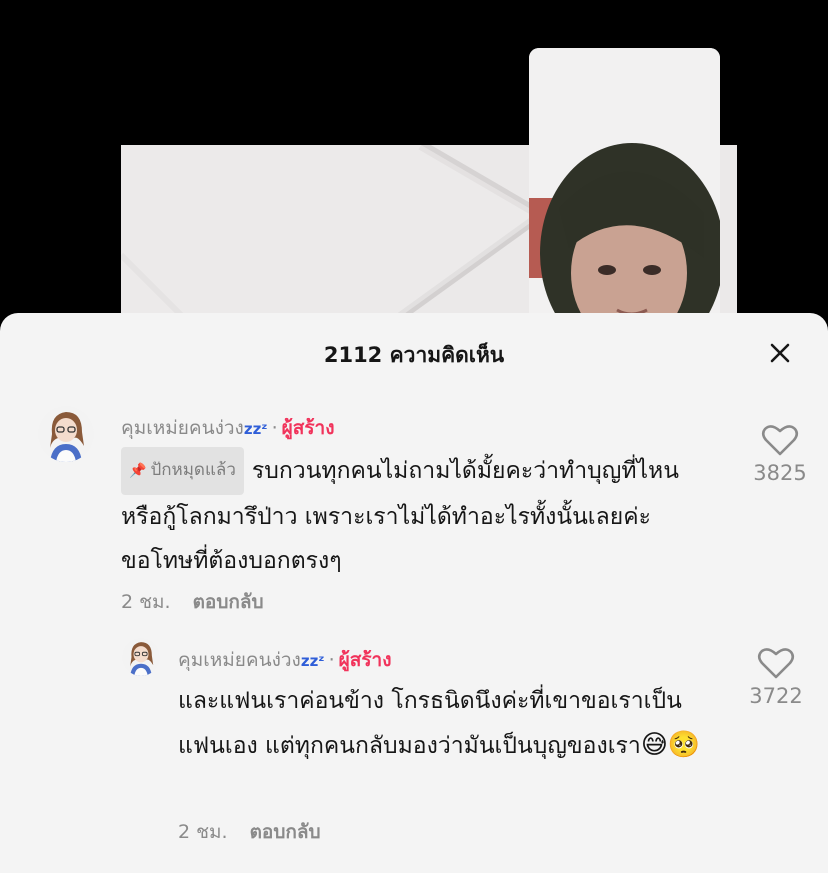 Image resolution: width=828 pixels, height=873 pixels. What do you see at coordinates (193, 470) in the screenshot?
I see `pinned-label: ปักหมุดแล้ว` at bounding box center [193, 470].